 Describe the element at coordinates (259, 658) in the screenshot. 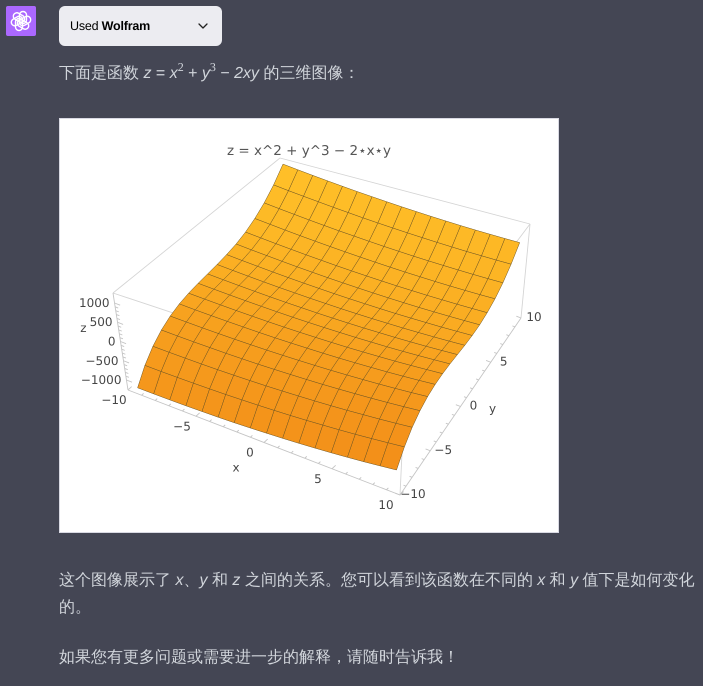

I see `message-text: 如果您有更多问题或需要进一步的解释，请随时告诉我！` at that location.